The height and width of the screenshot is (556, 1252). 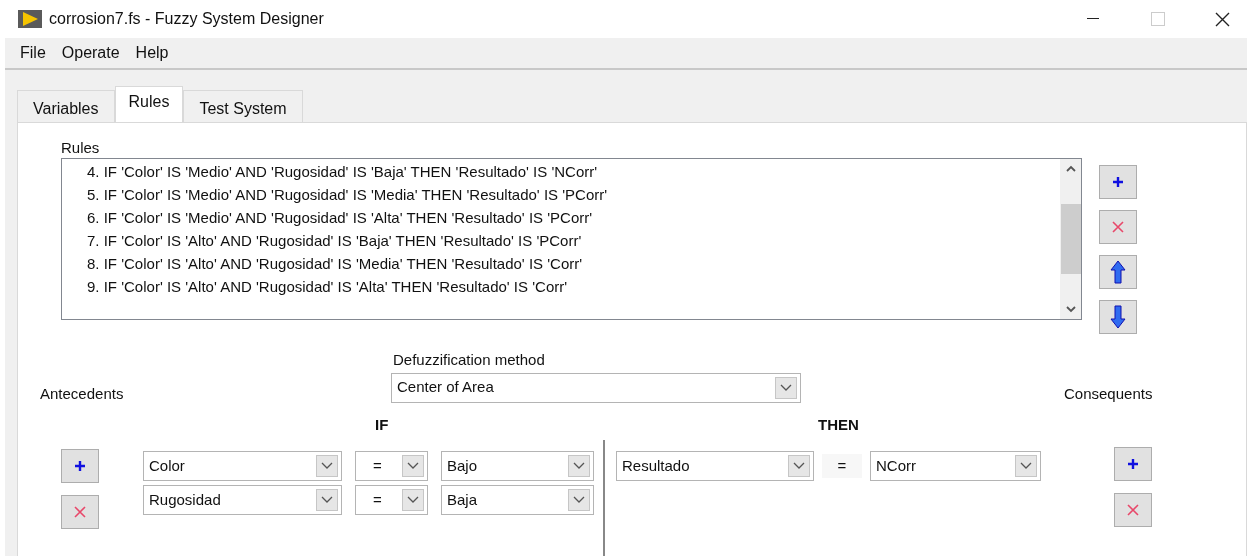 What do you see at coordinates (715, 466) in the screenshot?
I see `dropdown: Resultado` at bounding box center [715, 466].